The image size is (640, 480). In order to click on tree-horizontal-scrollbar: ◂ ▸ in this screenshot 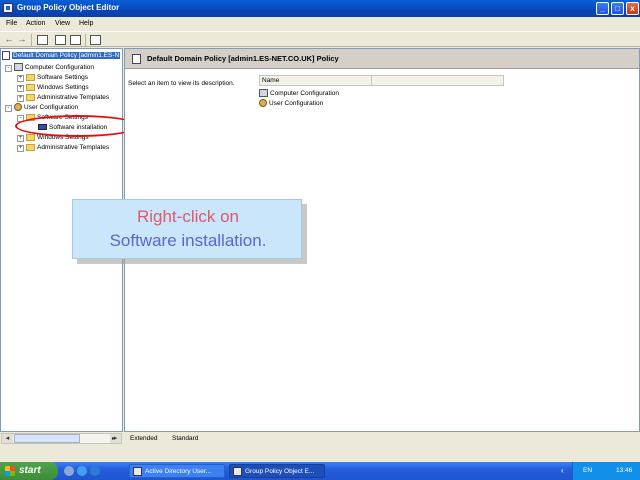, I will do `click(61, 438)`.